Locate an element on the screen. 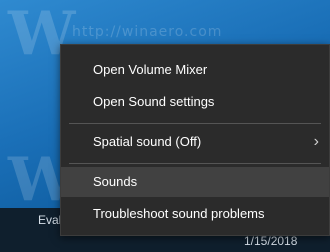 The image size is (330, 252). taskbar-date: 1/15/2018 is located at coordinates (270, 241).